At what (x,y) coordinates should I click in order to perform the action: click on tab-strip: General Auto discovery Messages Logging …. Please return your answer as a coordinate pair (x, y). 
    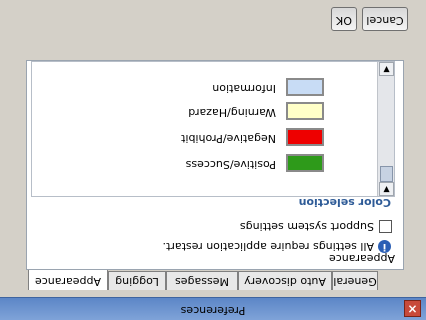
    Looking at the image, I should click on (198, 279).